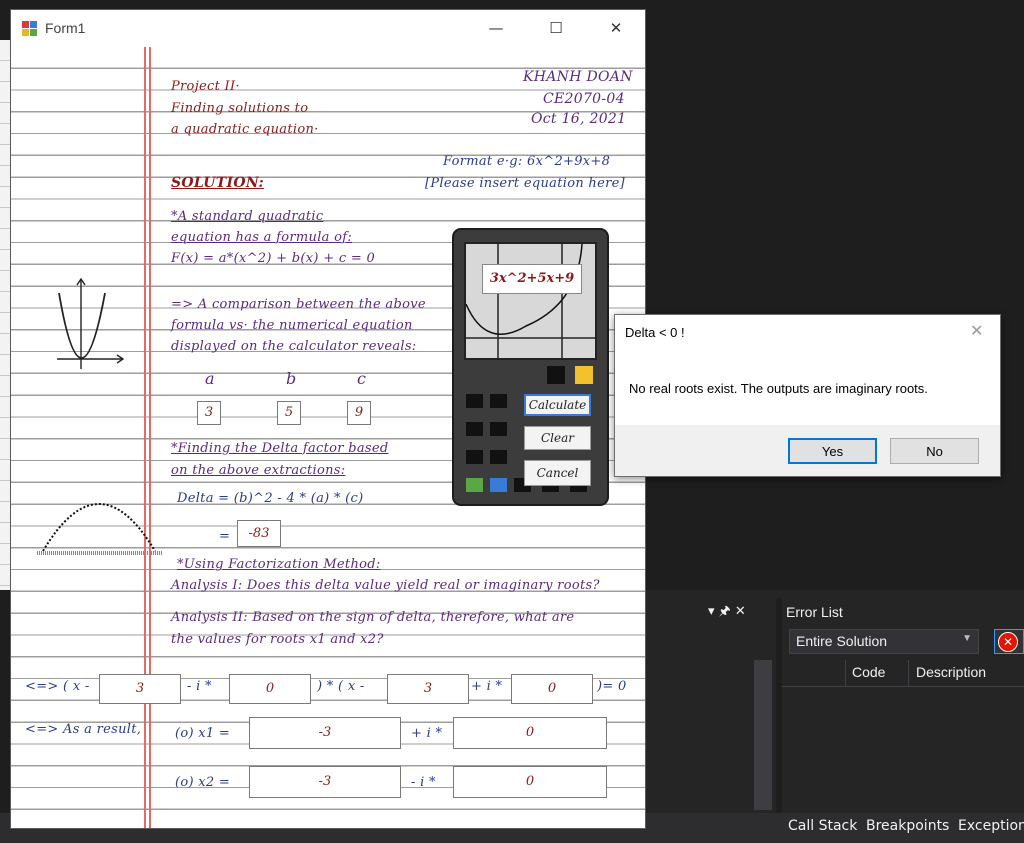 This screenshot has height=843, width=1024. What do you see at coordinates (292, 325) in the screenshot?
I see `comparison-text: formula vs· the numerical equation` at bounding box center [292, 325].